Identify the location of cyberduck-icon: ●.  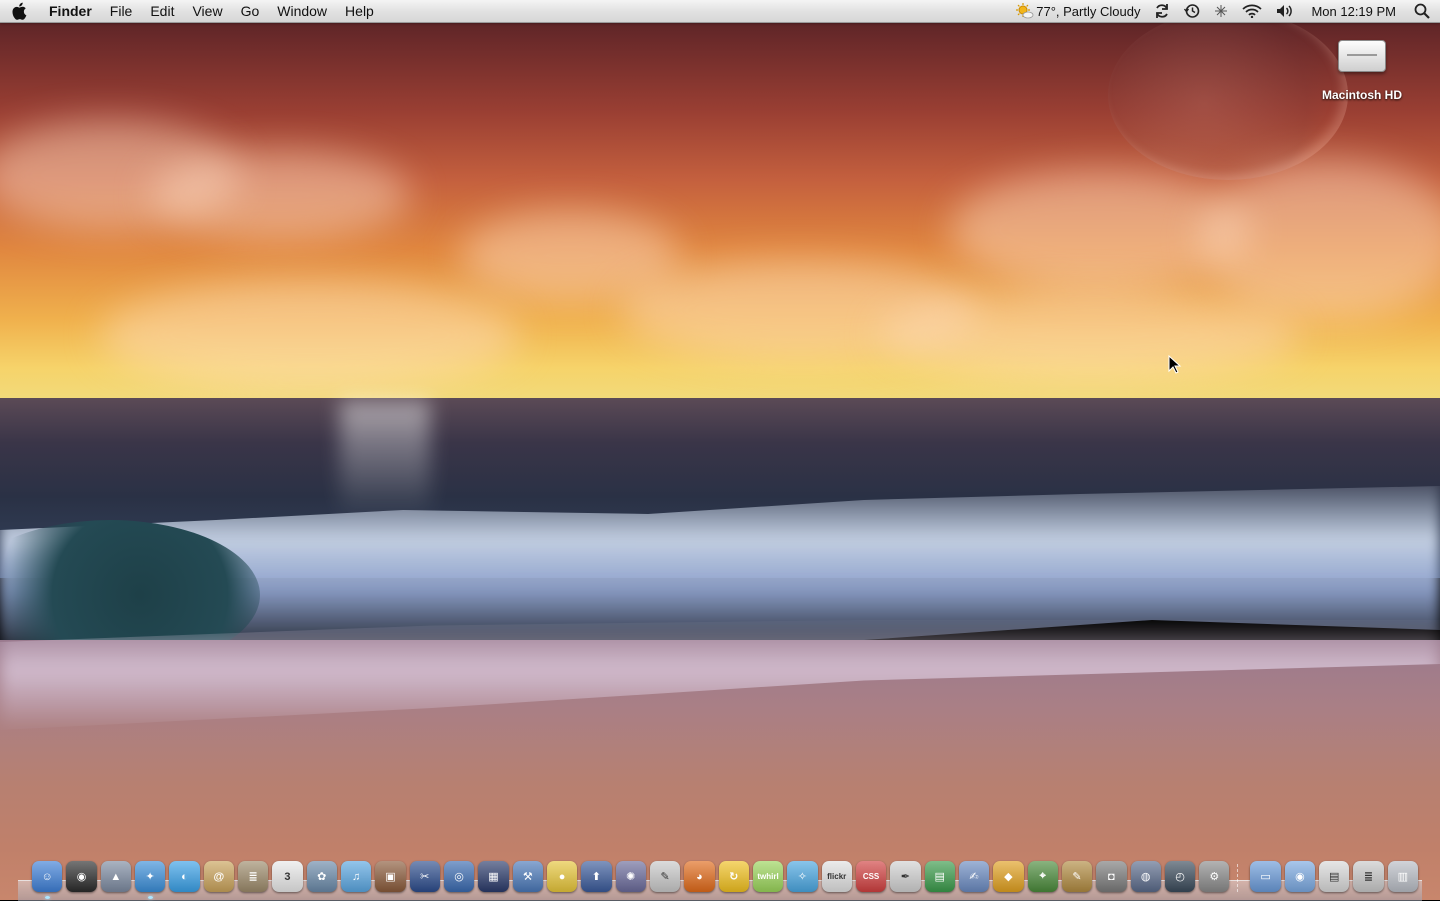
(562, 876).